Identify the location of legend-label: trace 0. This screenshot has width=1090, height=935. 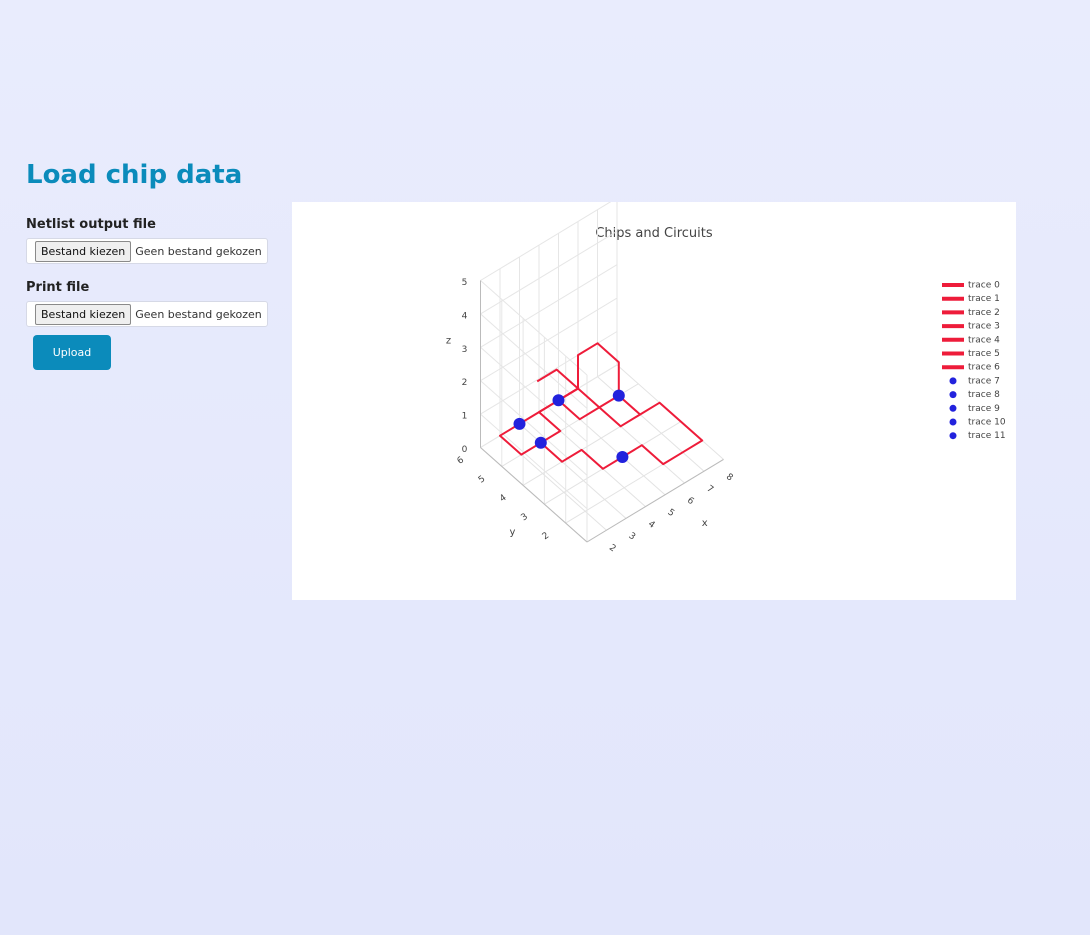
(984, 286).